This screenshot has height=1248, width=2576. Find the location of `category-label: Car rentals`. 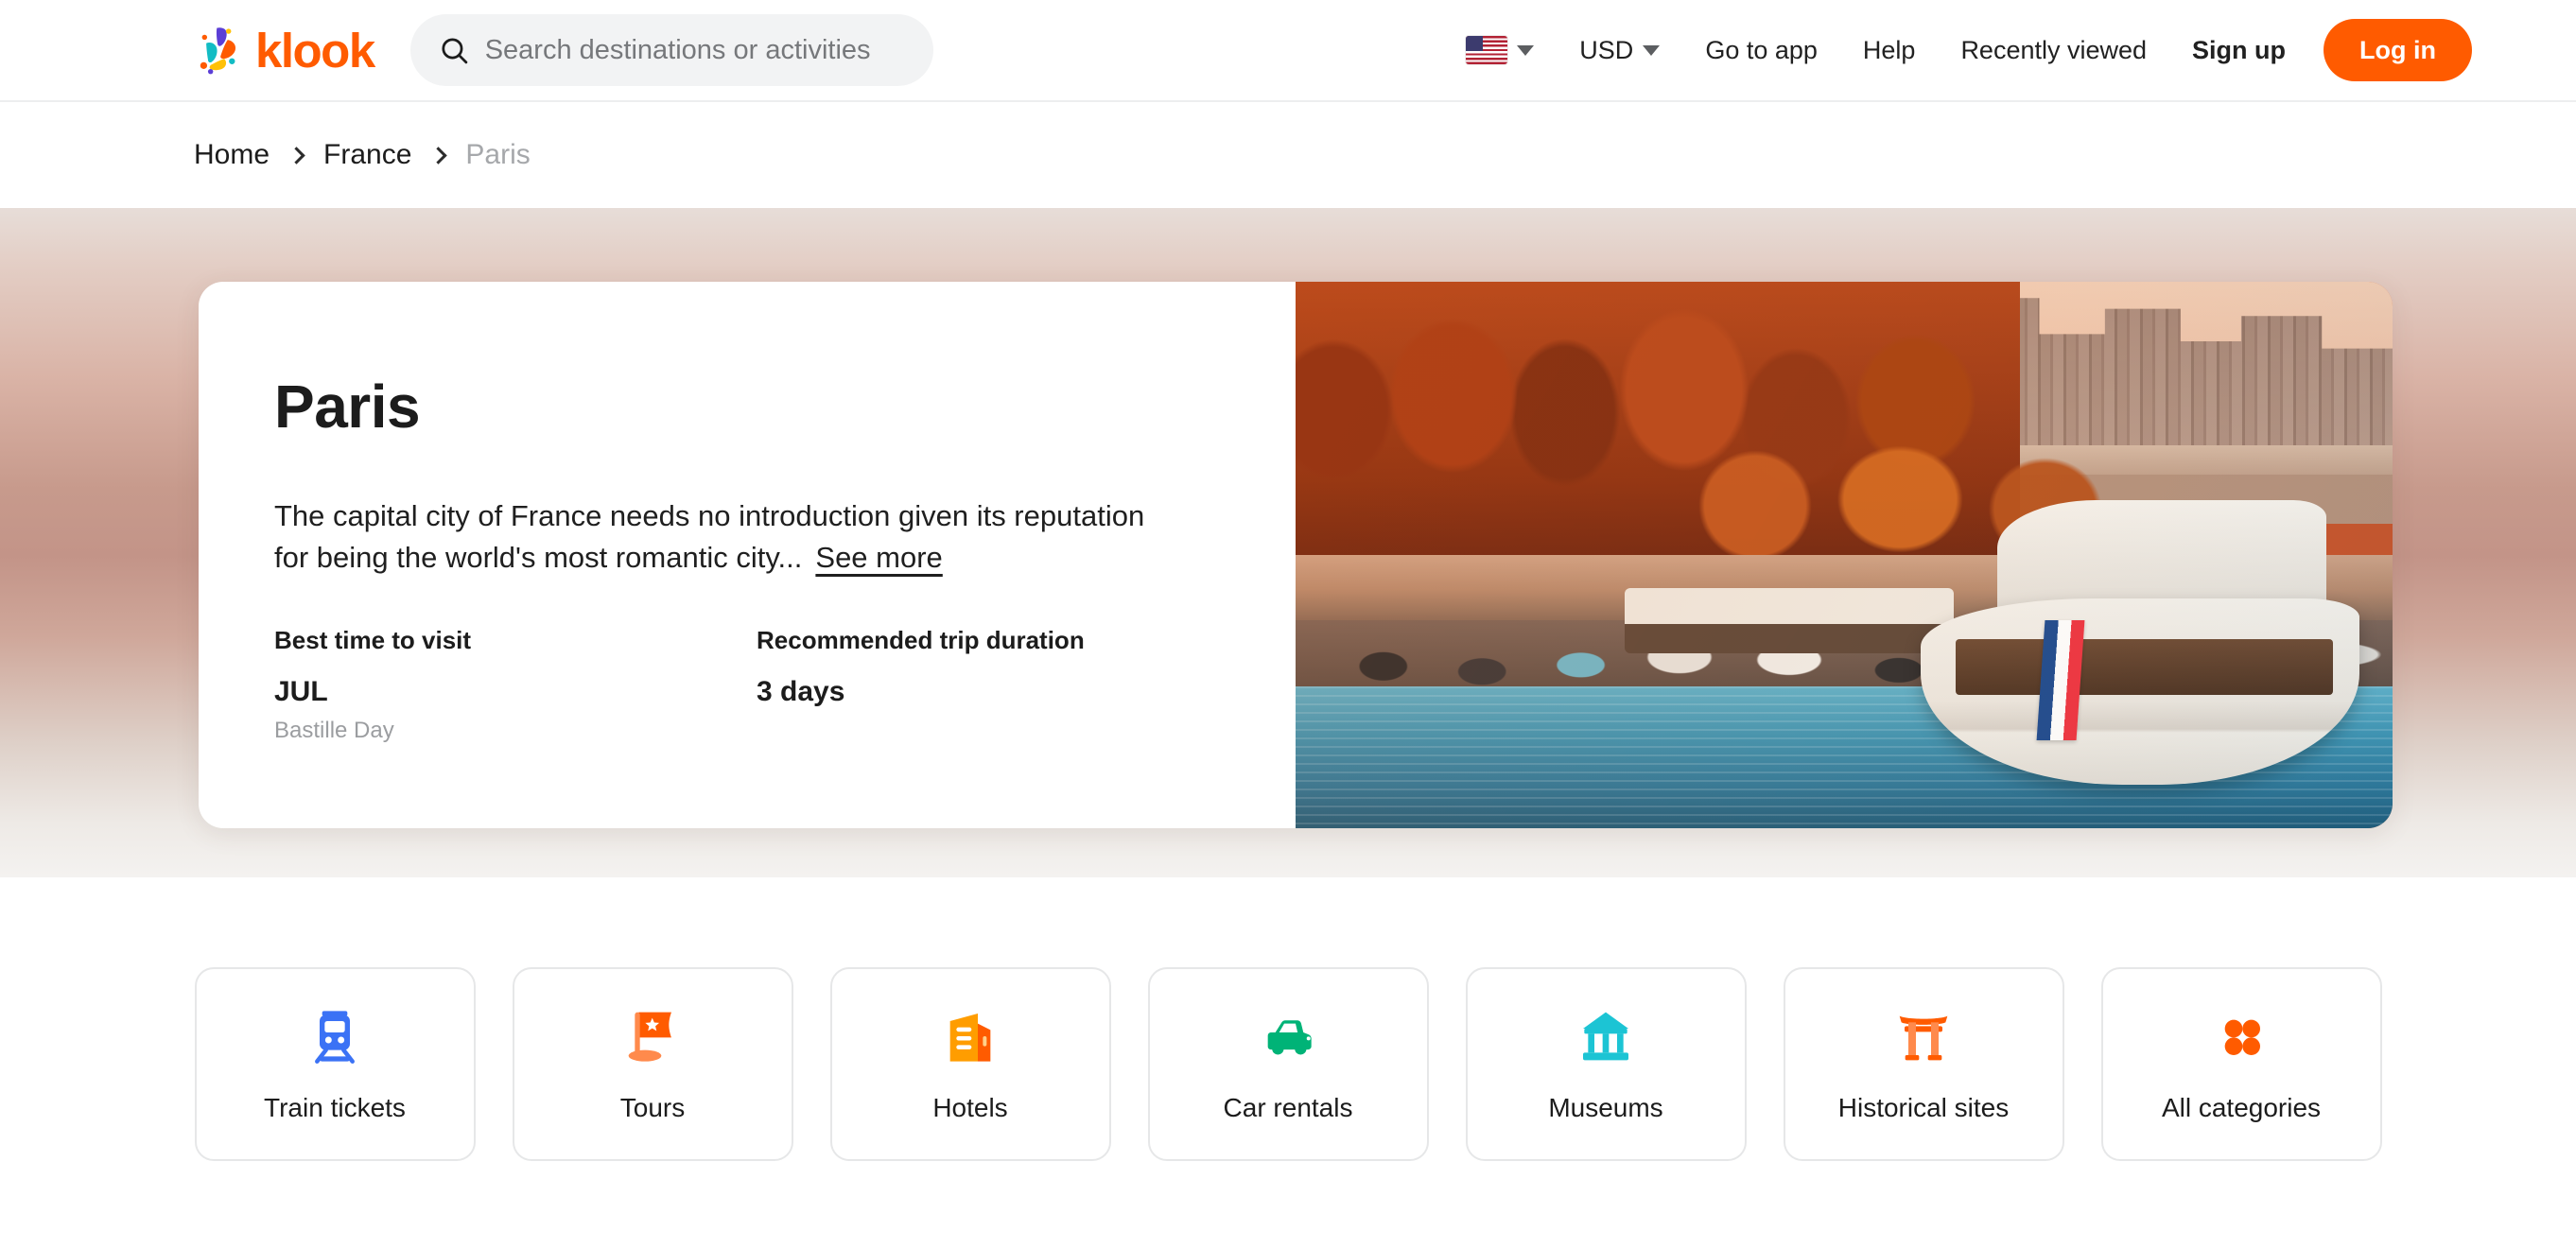

category-label: Car rentals is located at coordinates (1288, 1107).